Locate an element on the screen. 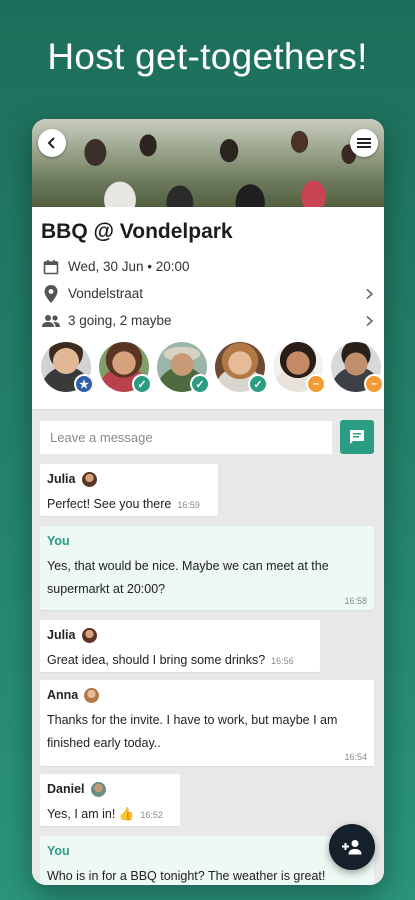  add-person-icon is located at coordinates (352, 847).